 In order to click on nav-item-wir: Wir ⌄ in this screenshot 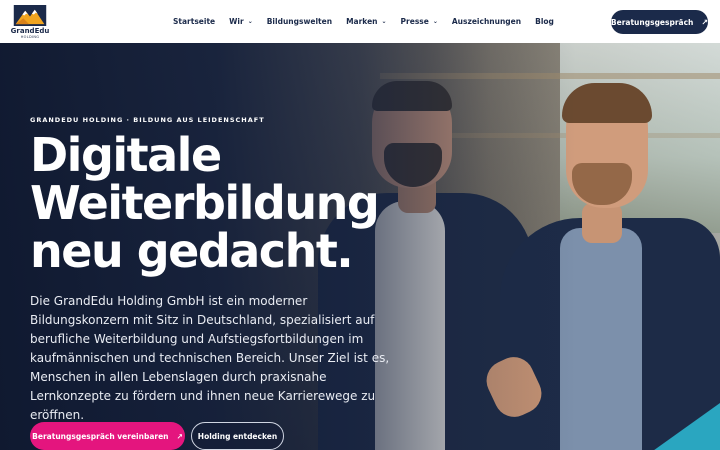, I will do `click(241, 21)`.